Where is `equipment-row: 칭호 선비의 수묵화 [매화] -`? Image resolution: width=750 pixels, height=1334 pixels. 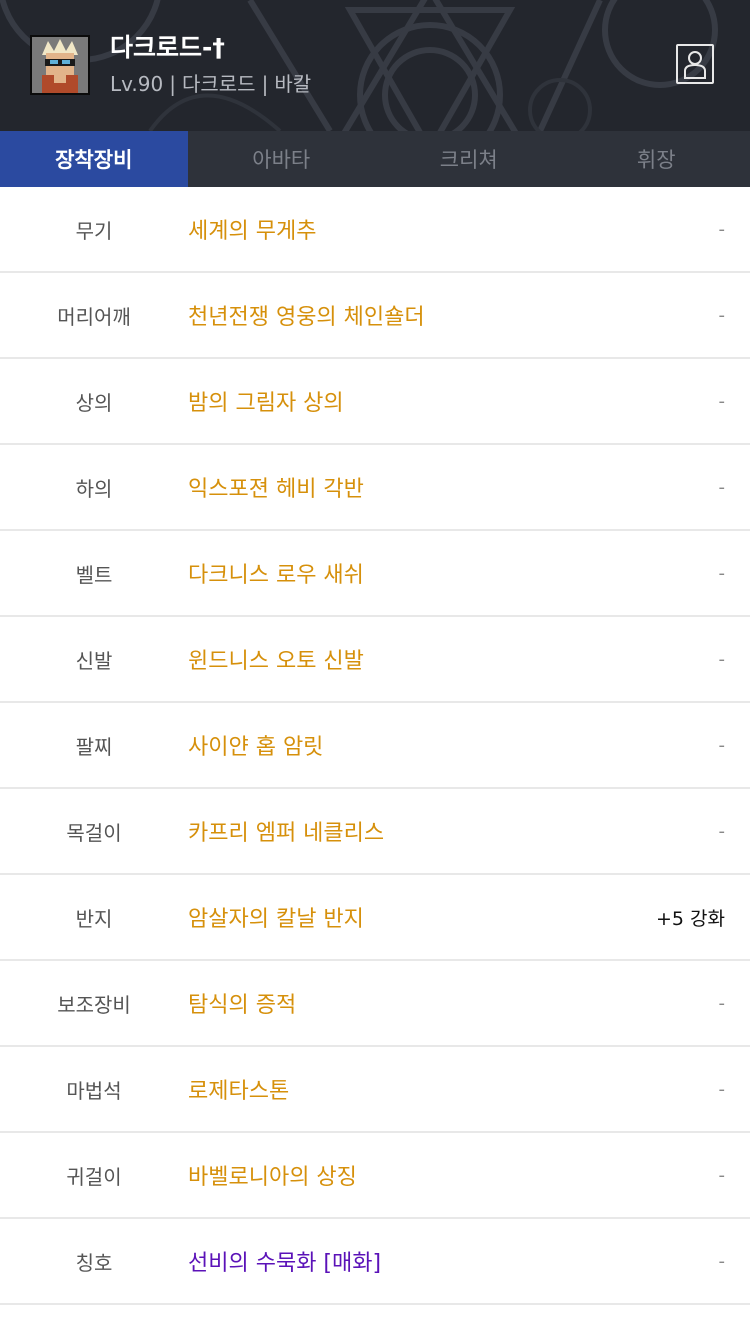 equipment-row: 칭호 선비의 수묵화 [매화] - is located at coordinates (375, 1262).